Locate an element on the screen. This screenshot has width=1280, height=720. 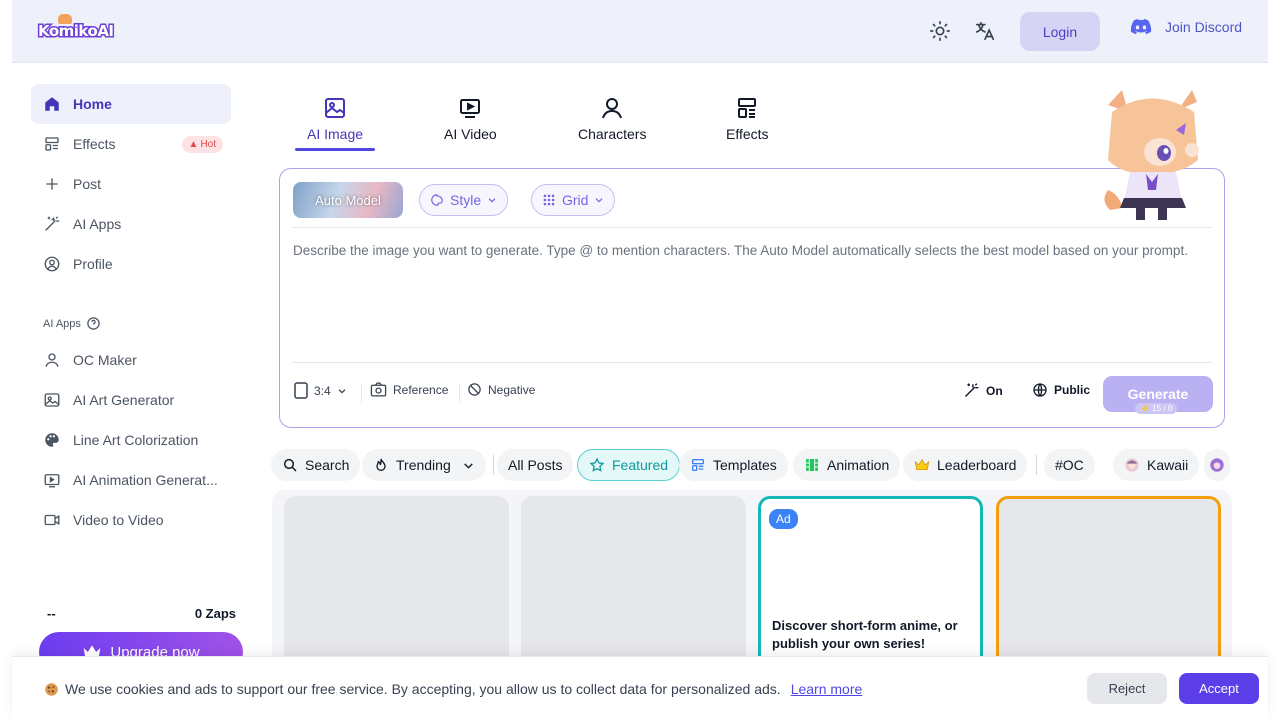
sidebar-item-label: Post is located at coordinates (87, 184).